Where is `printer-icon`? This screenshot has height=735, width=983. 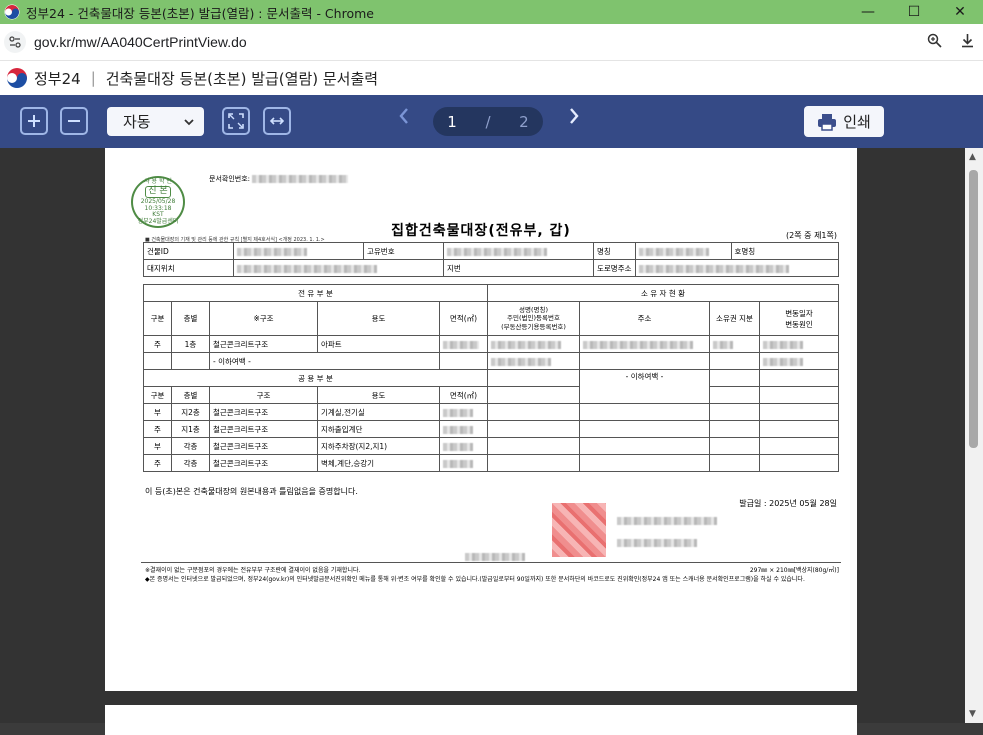
printer-icon is located at coordinates (827, 122).